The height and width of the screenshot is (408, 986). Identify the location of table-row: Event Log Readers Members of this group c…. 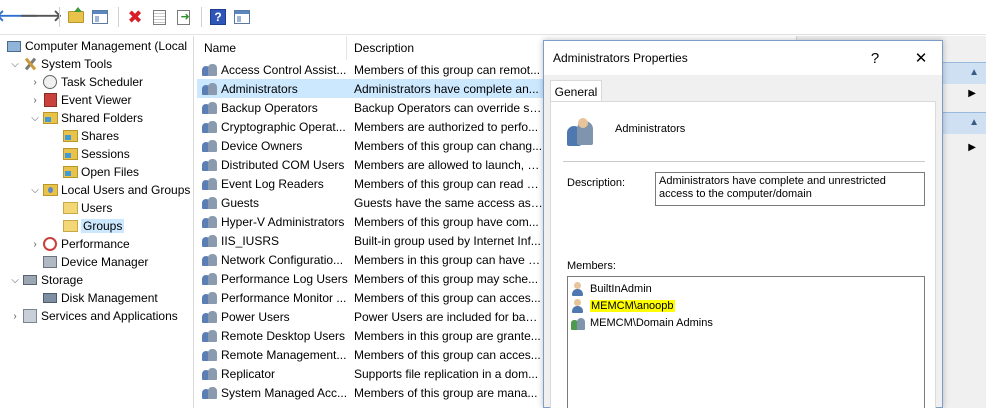
(370, 183).